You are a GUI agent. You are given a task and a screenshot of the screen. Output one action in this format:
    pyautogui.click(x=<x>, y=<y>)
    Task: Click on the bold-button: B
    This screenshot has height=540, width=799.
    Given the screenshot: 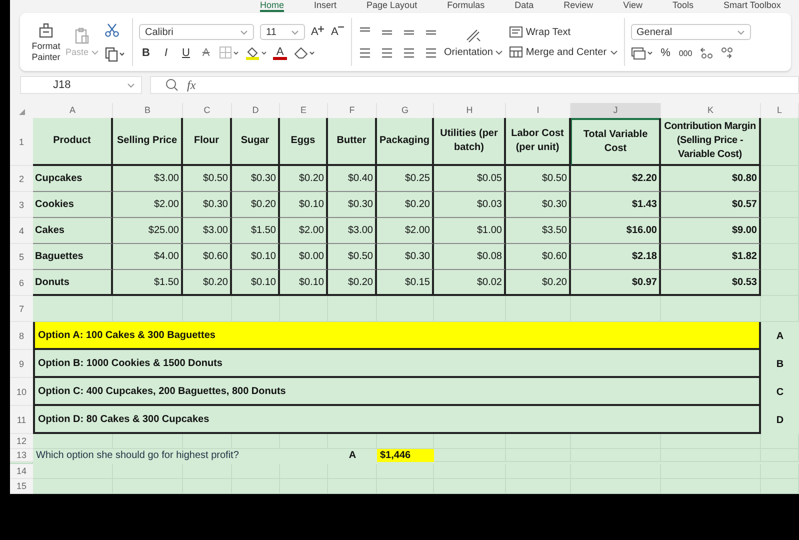 What is the action you would take?
    pyautogui.click(x=146, y=53)
    